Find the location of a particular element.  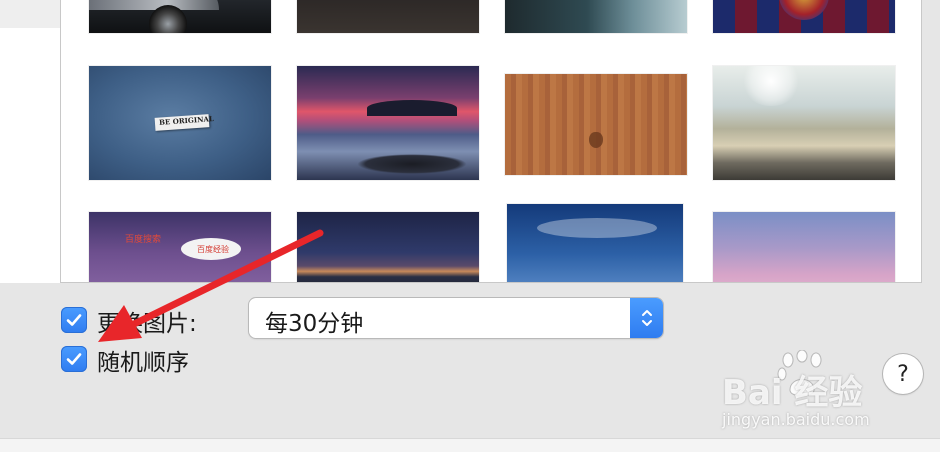

interval-value: 每30分钟 is located at coordinates (314, 324).